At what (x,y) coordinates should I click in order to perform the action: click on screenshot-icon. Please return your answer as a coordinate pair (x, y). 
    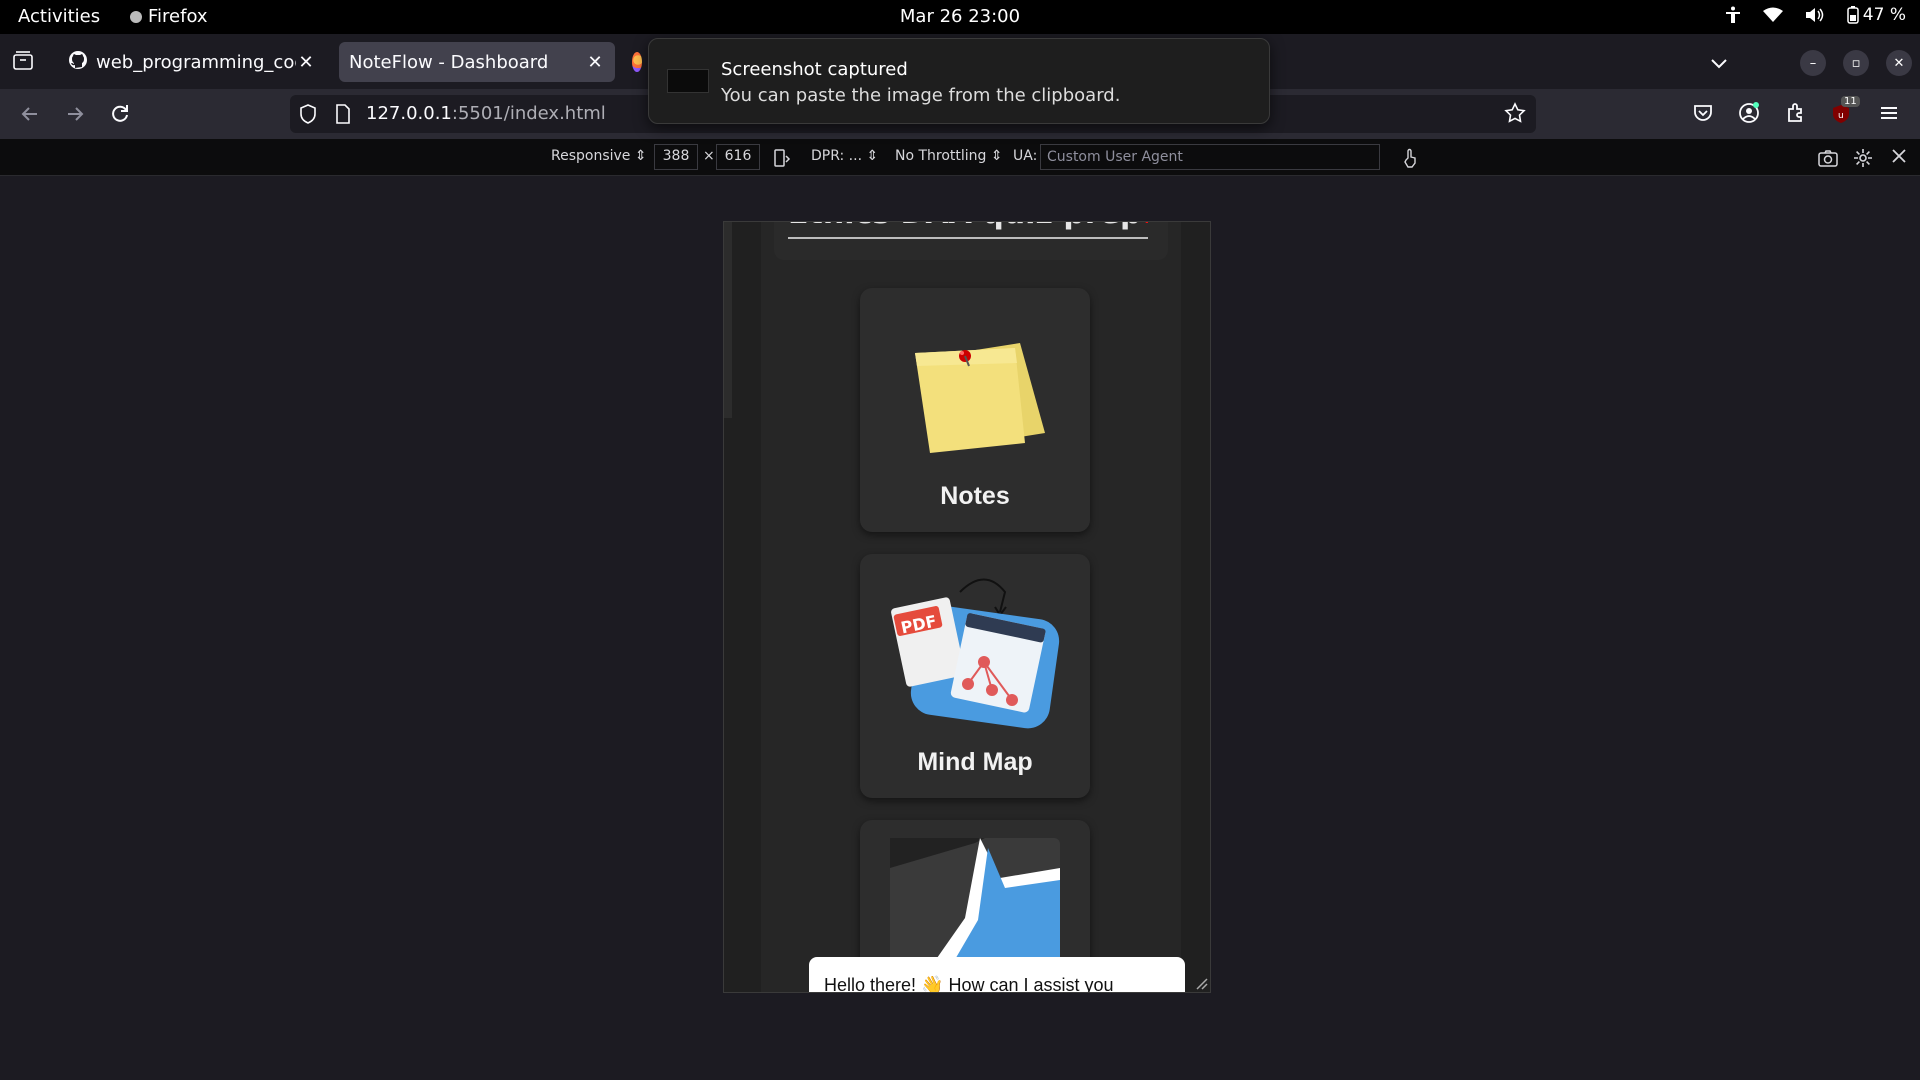
    Looking at the image, I should click on (1828, 160).